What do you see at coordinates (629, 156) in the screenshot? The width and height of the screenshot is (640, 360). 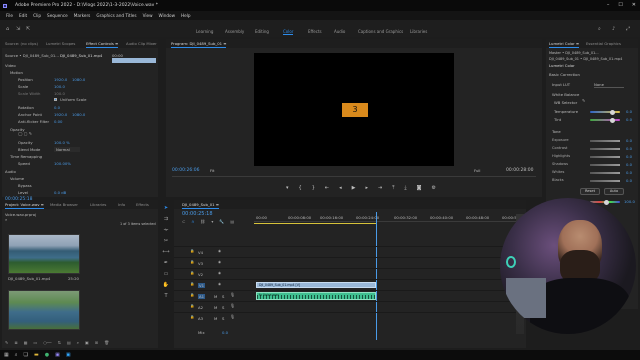 I see `highlights-value: 0.0` at bounding box center [629, 156].